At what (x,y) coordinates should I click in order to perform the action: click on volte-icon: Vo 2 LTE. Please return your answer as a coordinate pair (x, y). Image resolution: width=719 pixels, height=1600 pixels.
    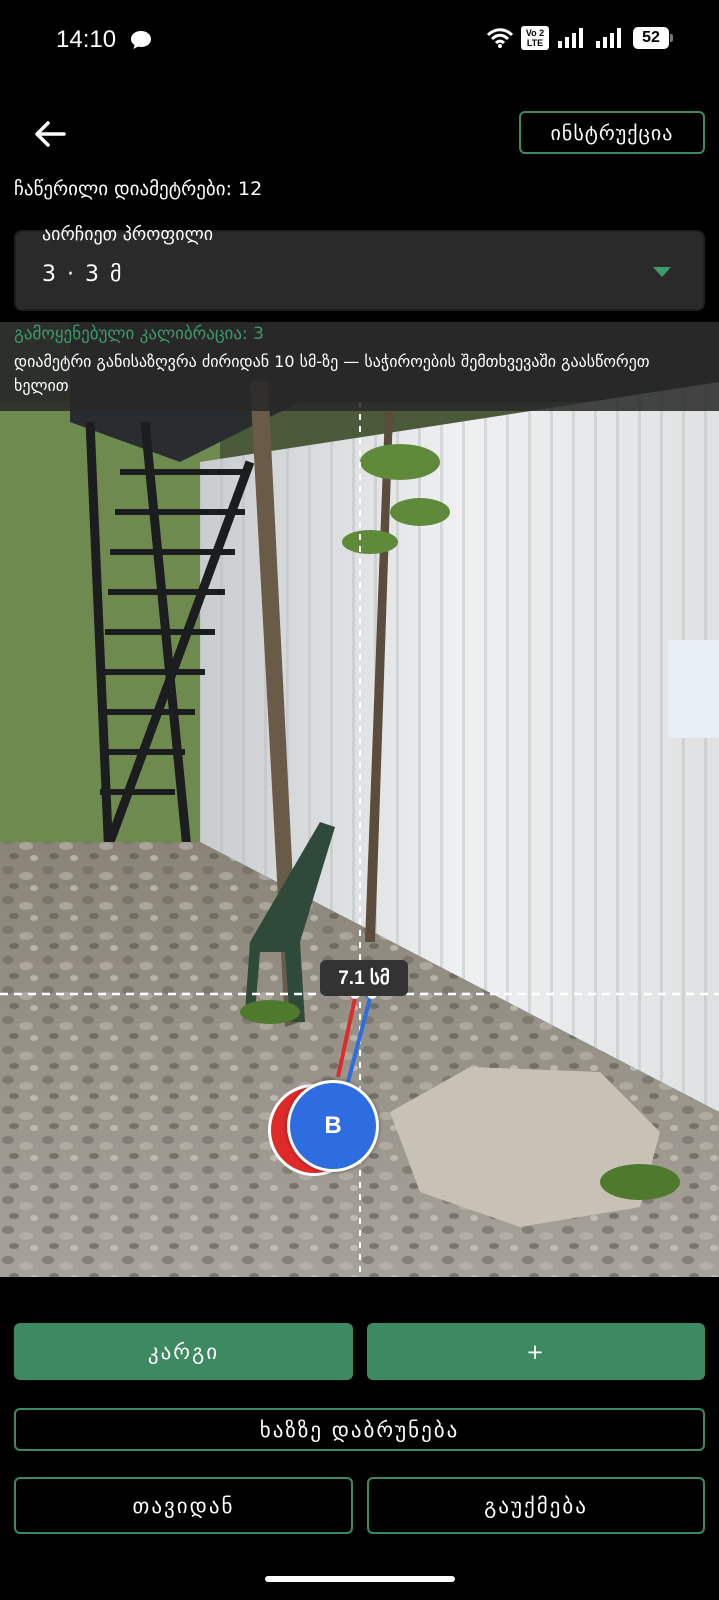
    Looking at the image, I should click on (535, 38).